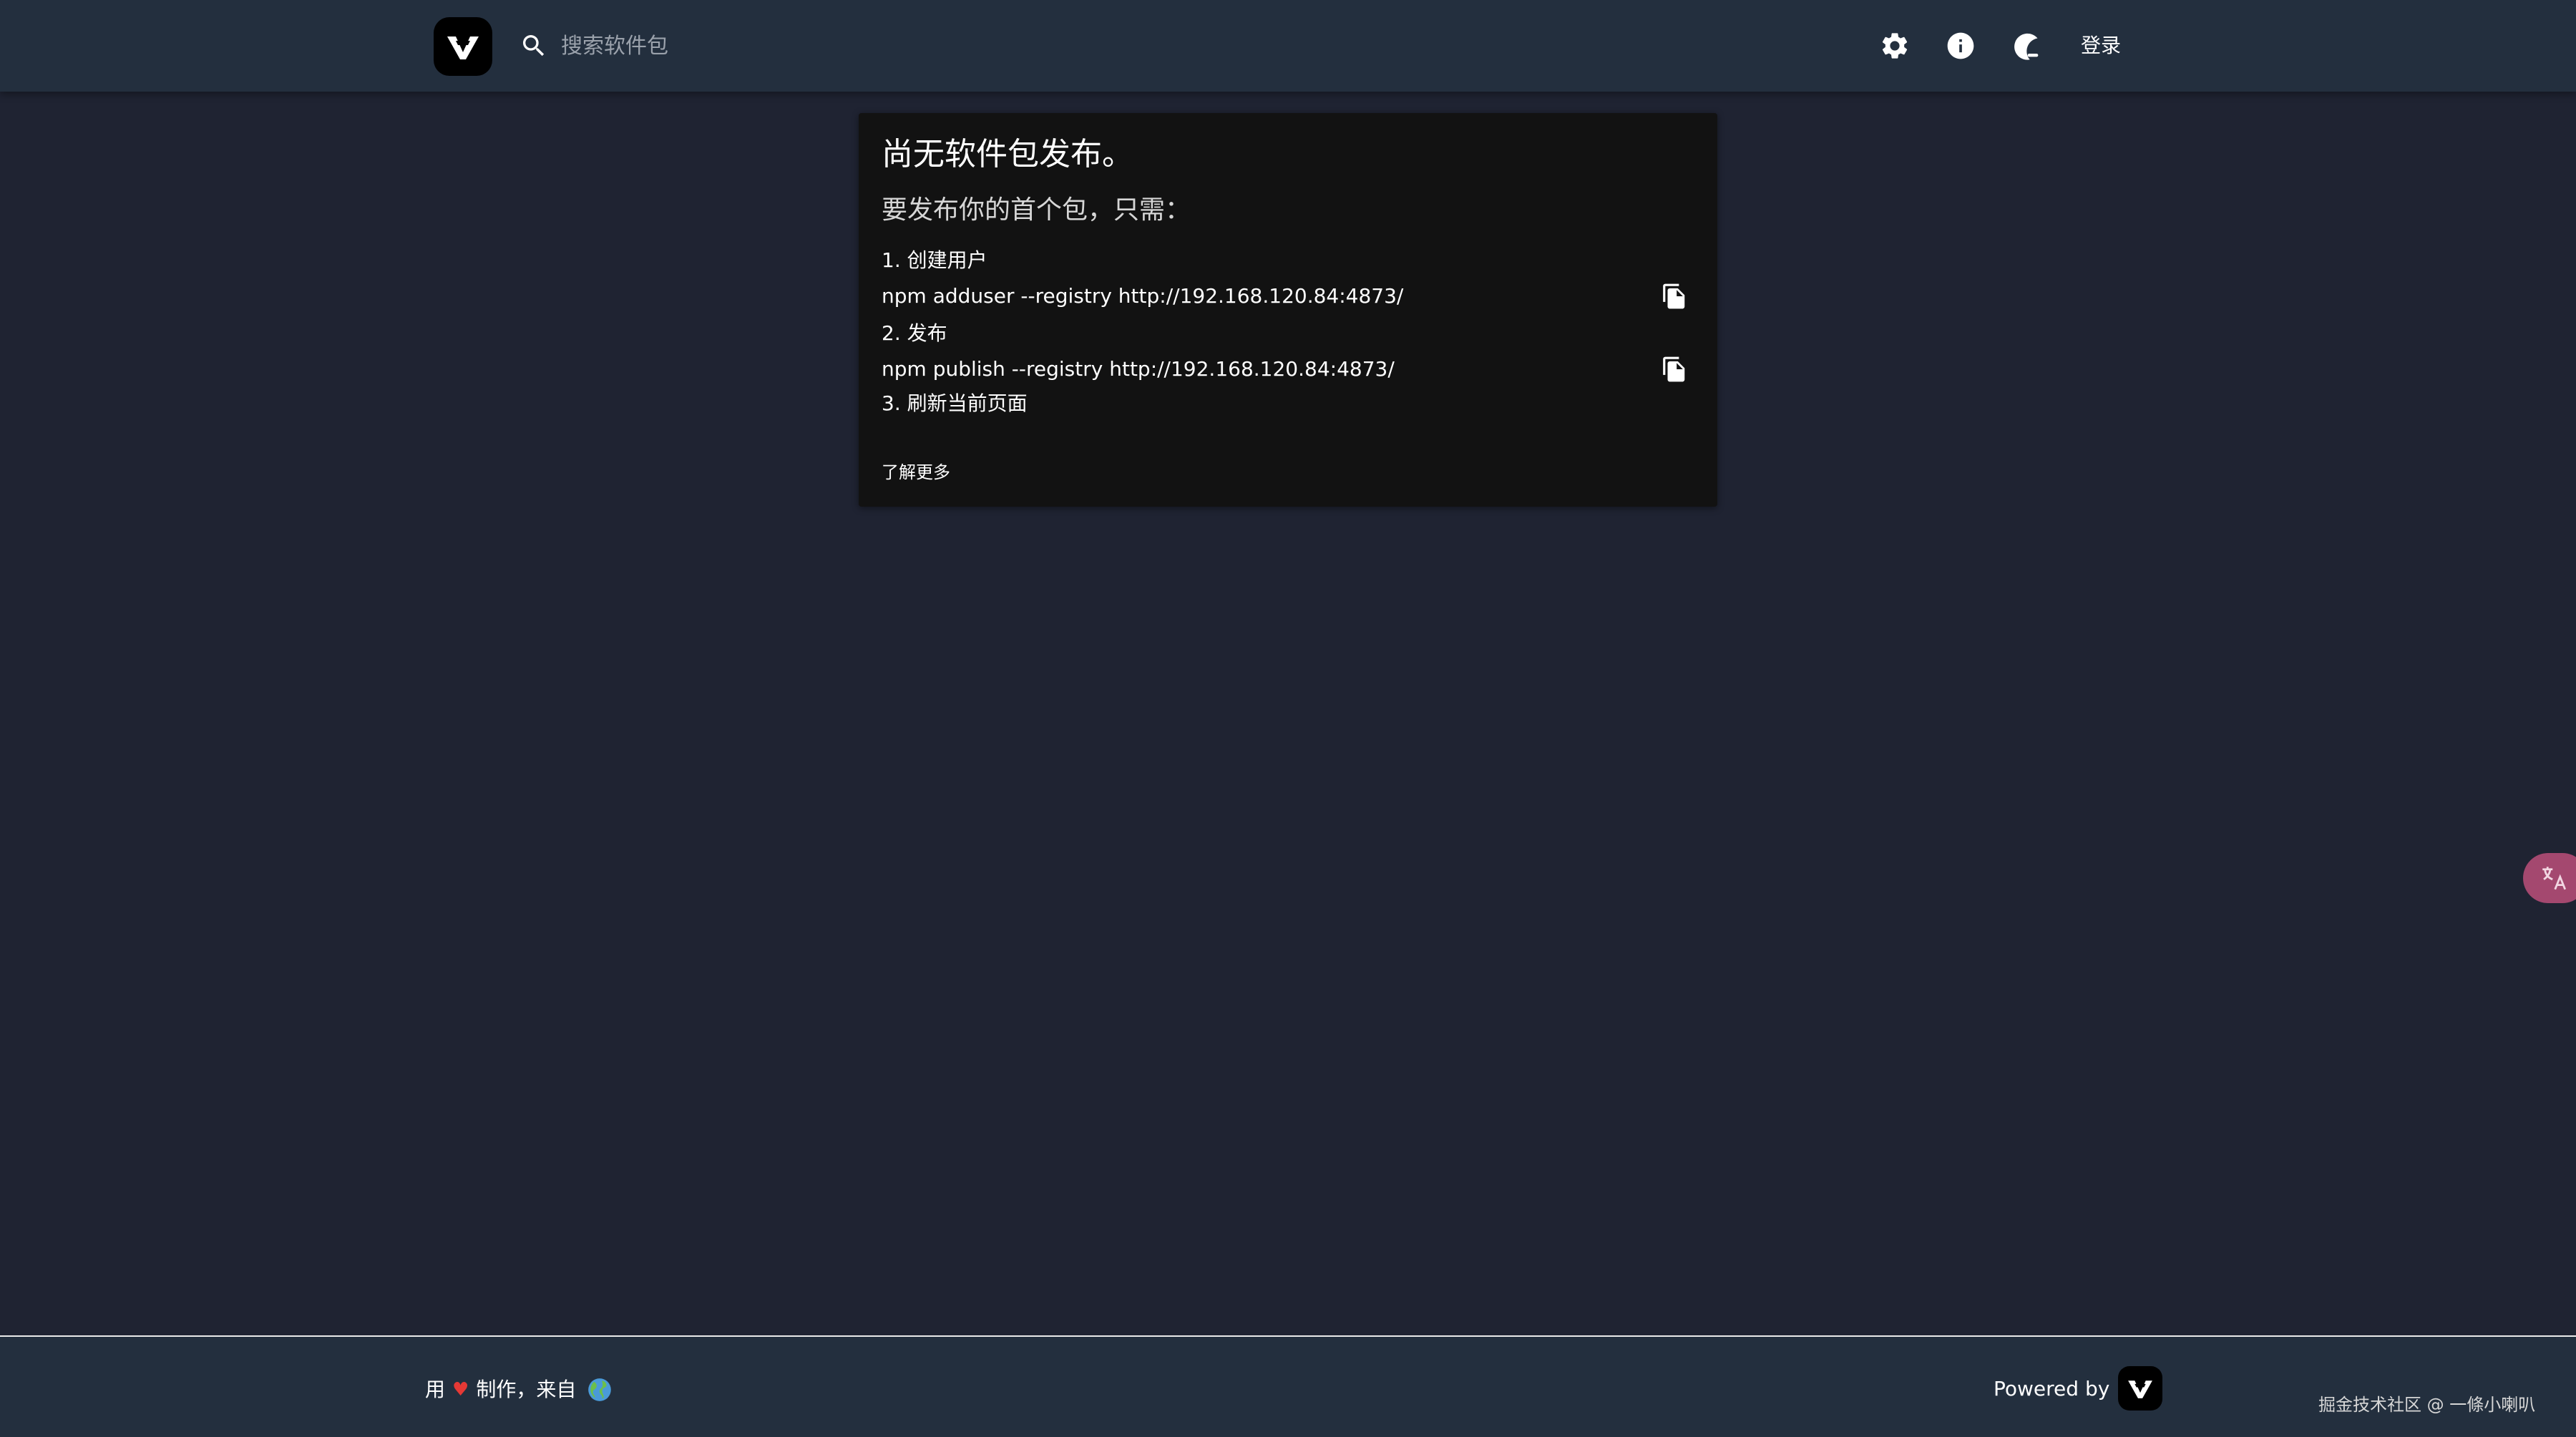  Describe the element at coordinates (2554, 879) in the screenshot. I see `translate-icon` at that location.